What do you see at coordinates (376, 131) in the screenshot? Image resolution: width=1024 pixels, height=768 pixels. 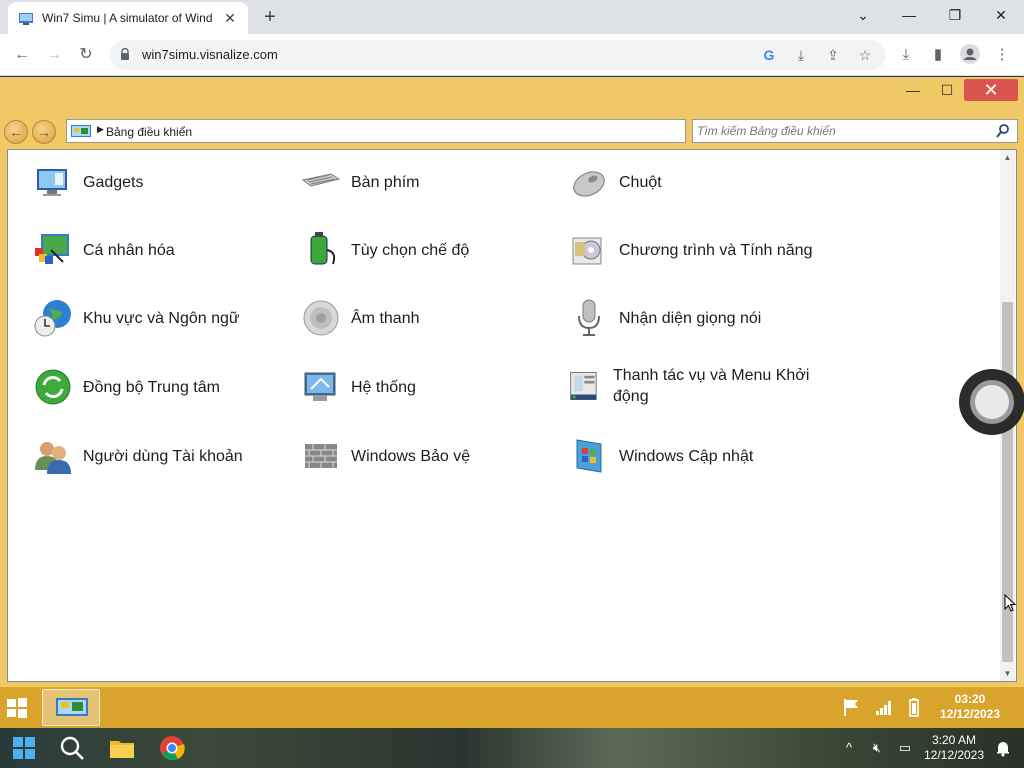 I see `win7-address-bar: ▶ Bảng điều khiển` at bounding box center [376, 131].